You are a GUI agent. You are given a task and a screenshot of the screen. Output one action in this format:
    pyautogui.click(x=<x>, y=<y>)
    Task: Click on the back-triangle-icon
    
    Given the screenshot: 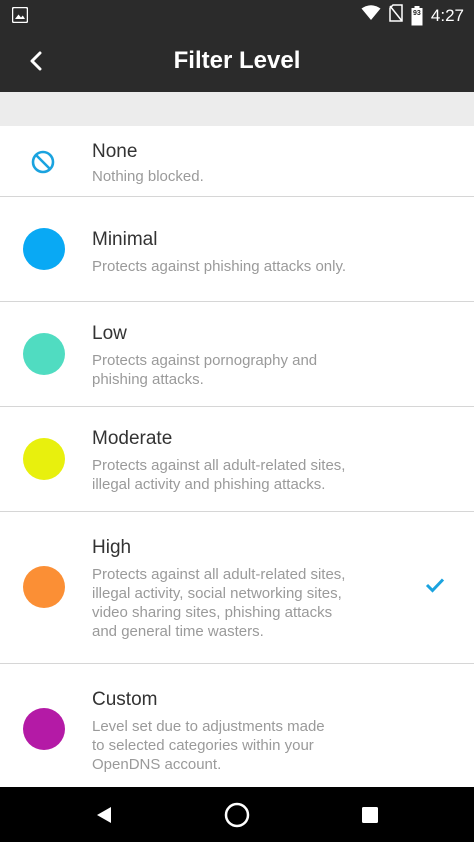 What is the action you would take?
    pyautogui.click(x=104, y=815)
    